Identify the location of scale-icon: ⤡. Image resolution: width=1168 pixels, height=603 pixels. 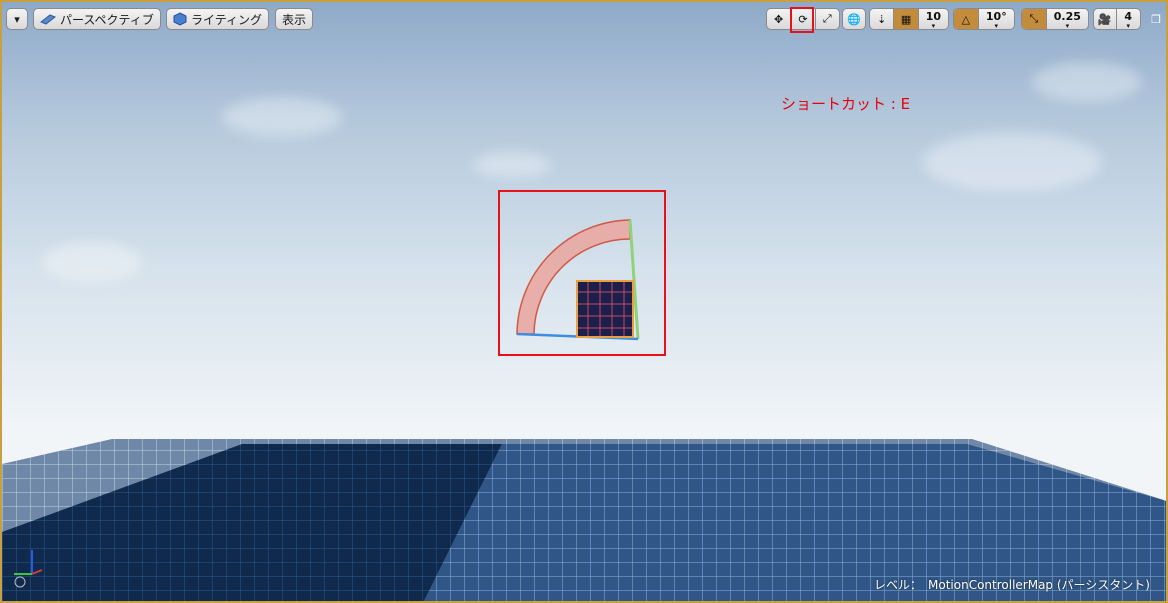
(1034, 18).